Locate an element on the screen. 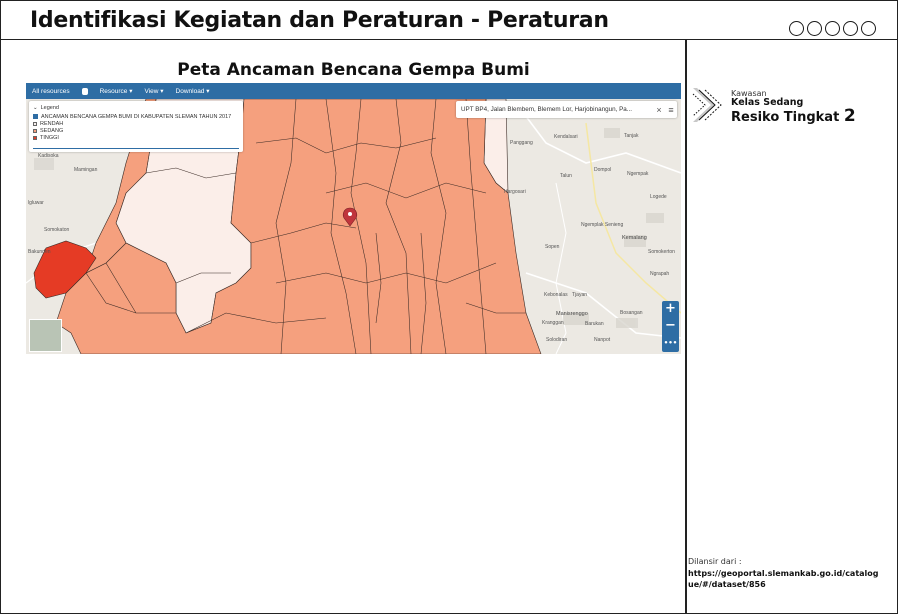 The image size is (898, 614). legend-scrollbar is located at coordinates (136, 148).